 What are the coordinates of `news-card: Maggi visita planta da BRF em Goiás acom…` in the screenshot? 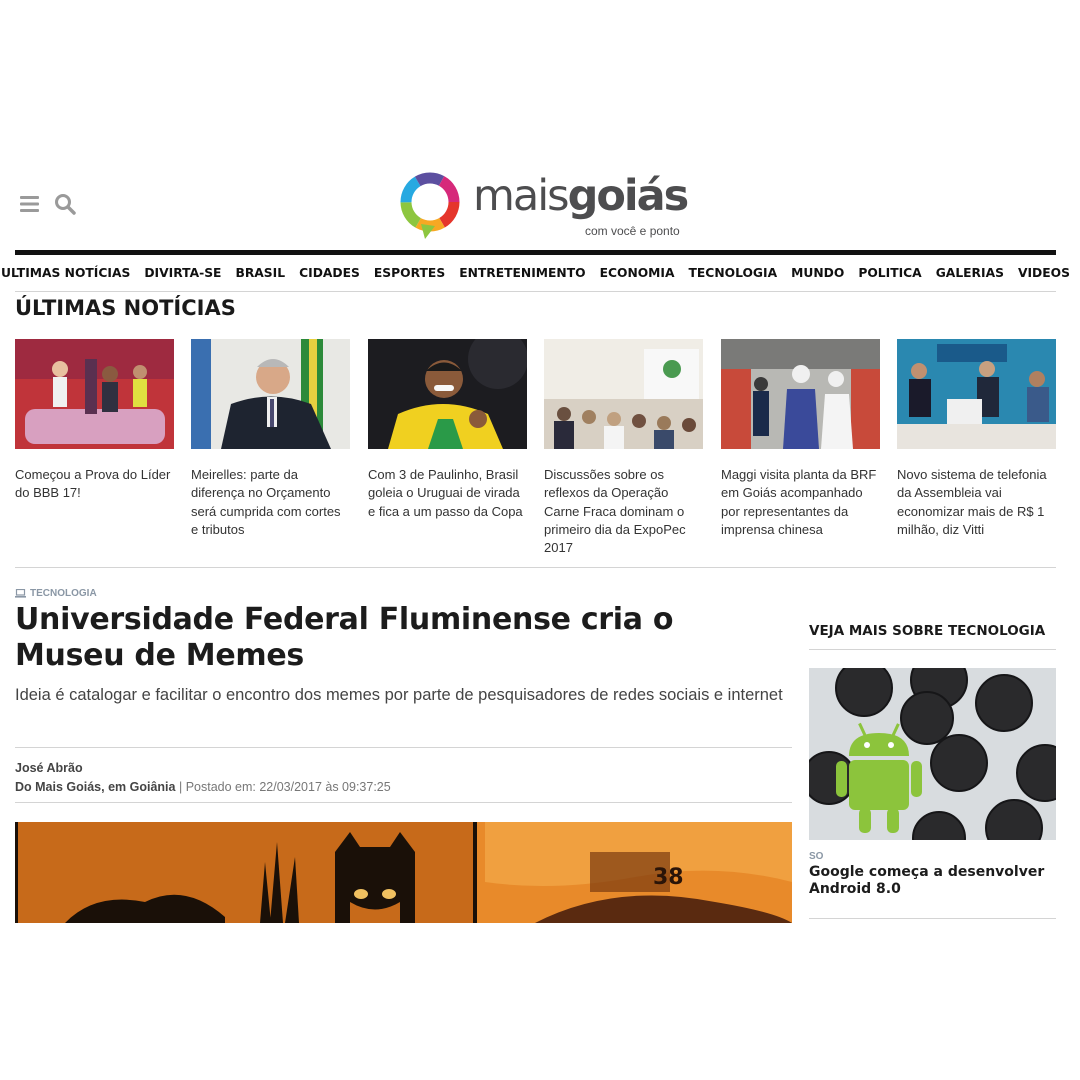 It's located at (800, 439).